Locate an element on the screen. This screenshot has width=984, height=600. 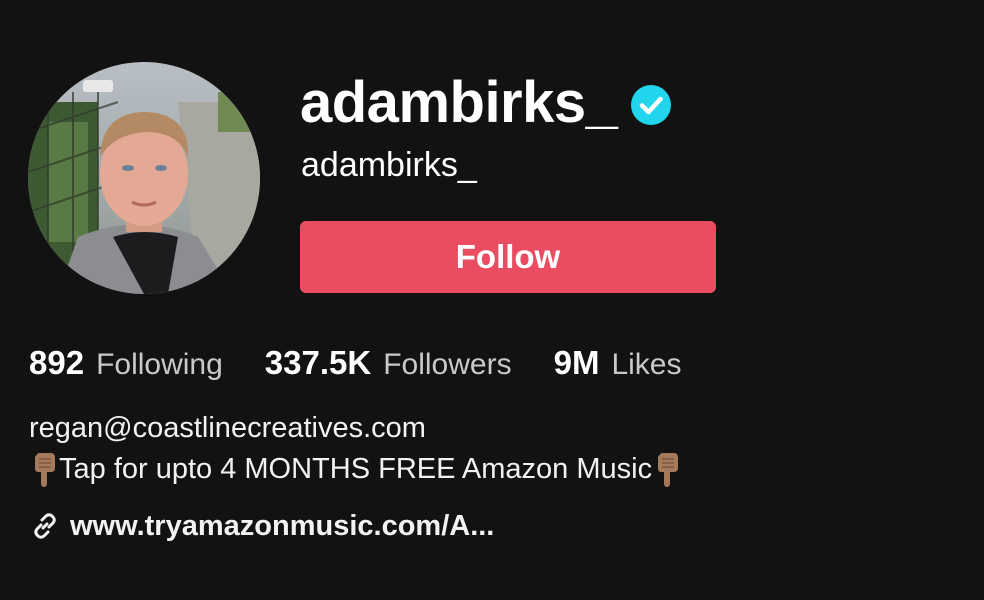
username-row: adambirks_ is located at coordinates (486, 103).